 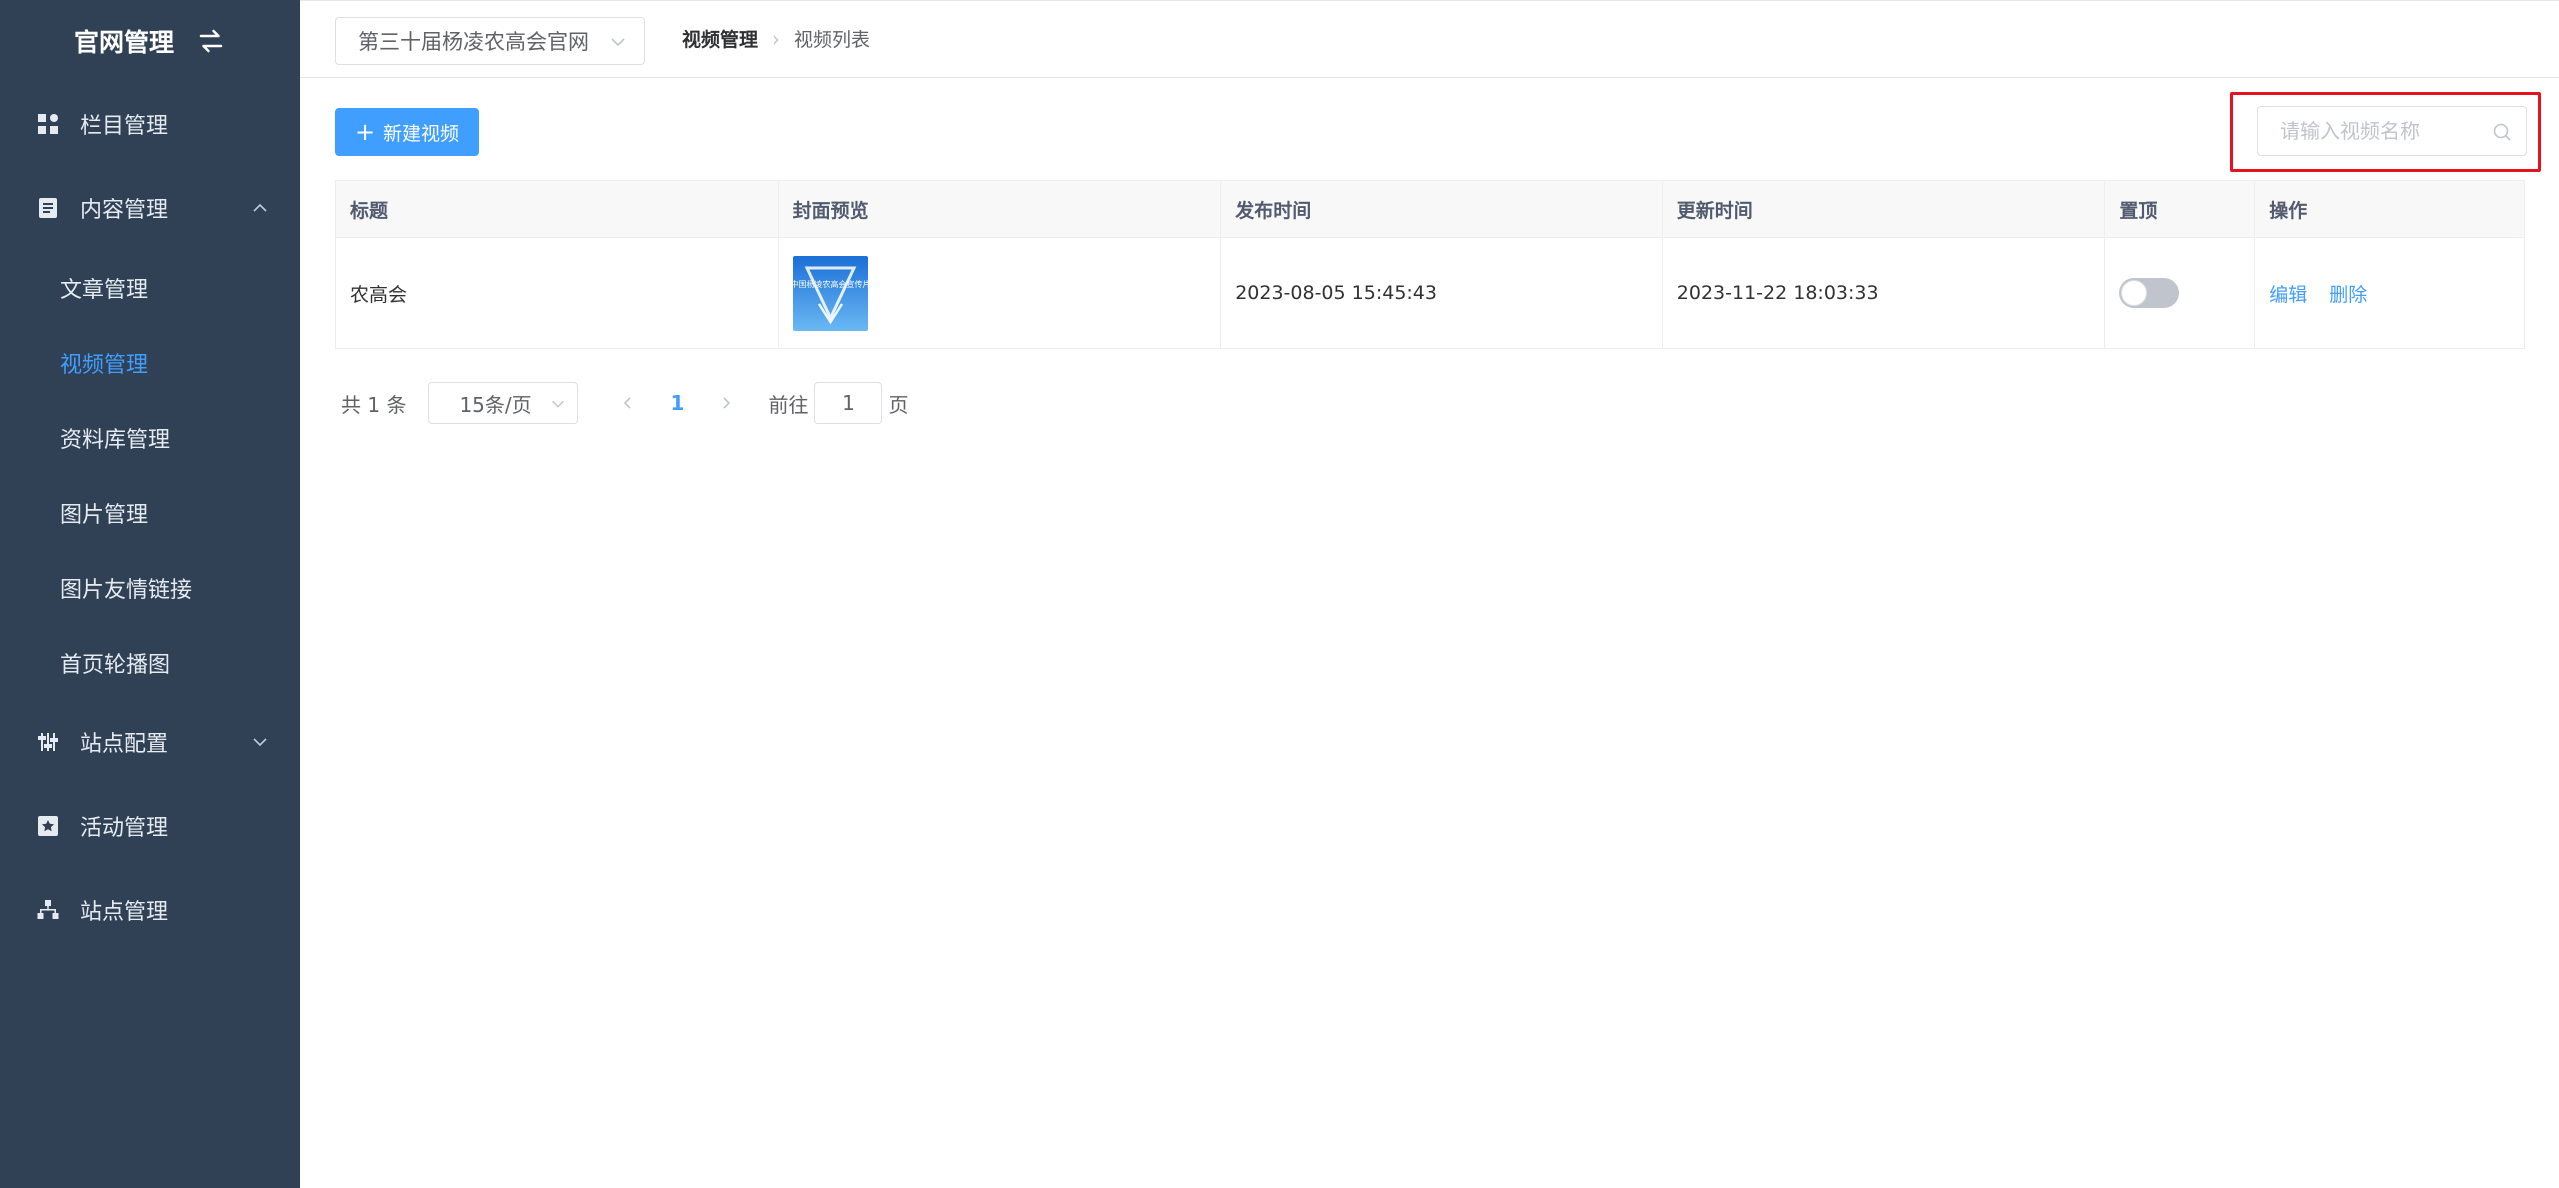 What do you see at coordinates (473, 42) in the screenshot?
I see `site-select-value: 第三十届杨凌农高会官网` at bounding box center [473, 42].